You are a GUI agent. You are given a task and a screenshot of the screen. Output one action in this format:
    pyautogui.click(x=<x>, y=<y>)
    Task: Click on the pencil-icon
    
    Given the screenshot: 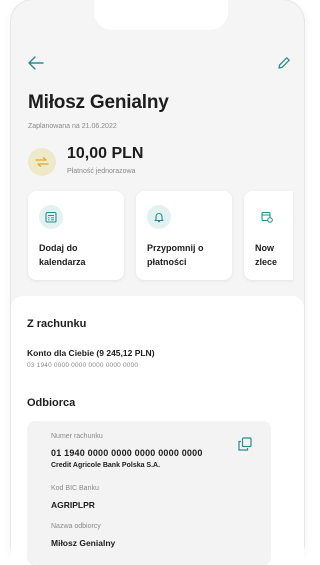 What is the action you would take?
    pyautogui.click(x=284, y=63)
    